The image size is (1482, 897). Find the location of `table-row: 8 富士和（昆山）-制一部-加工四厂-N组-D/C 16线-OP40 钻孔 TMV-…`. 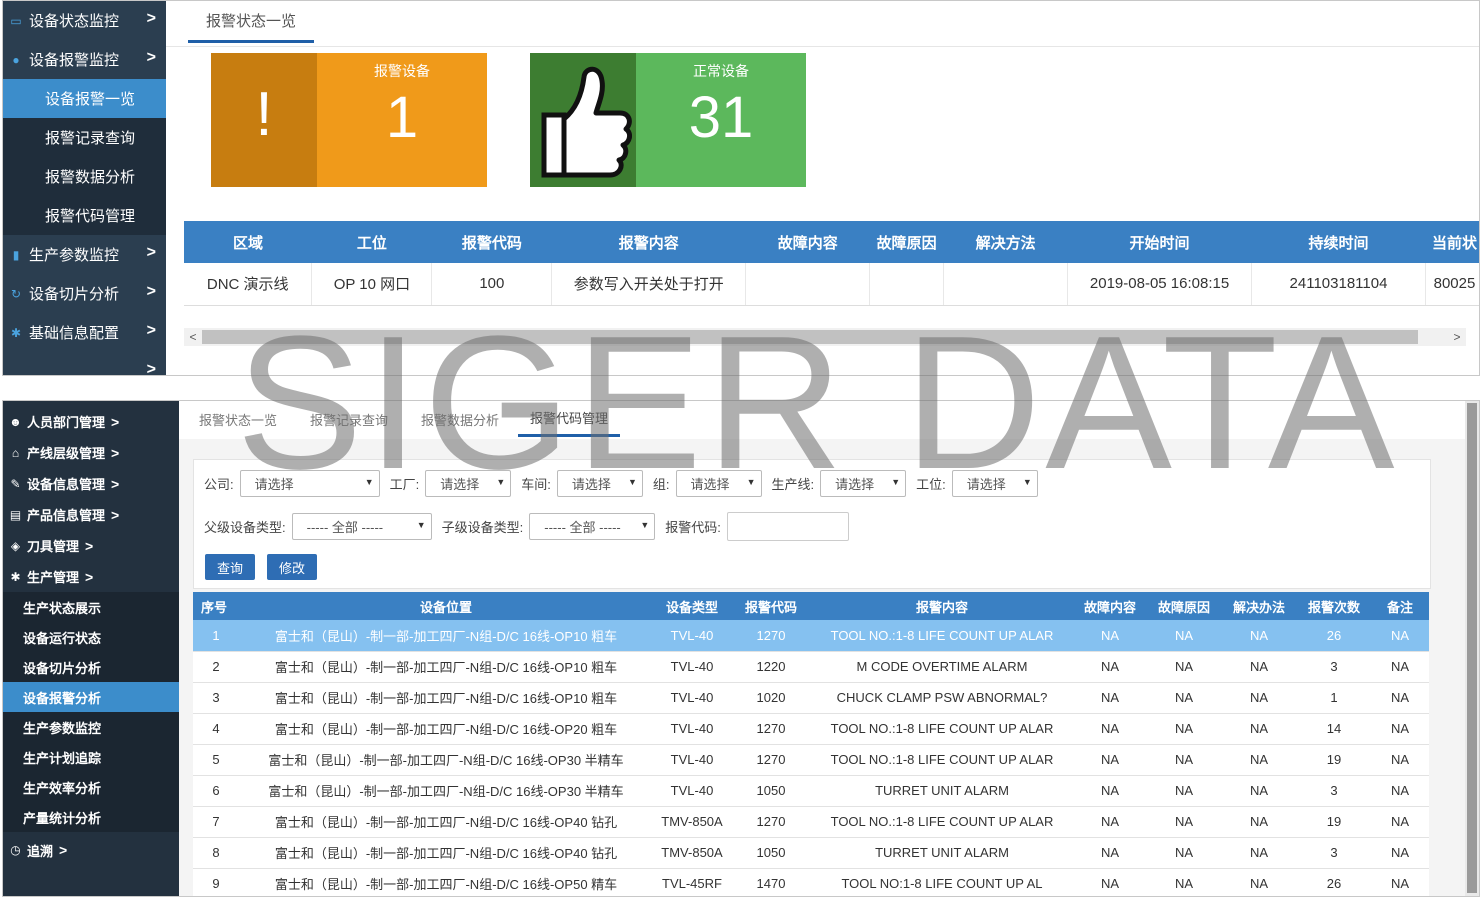

table-row: 8 富士和（昆山）-制一部-加工四厂-N组-D/C 16线-OP40 钻孔 TMV-… is located at coordinates (811, 853).